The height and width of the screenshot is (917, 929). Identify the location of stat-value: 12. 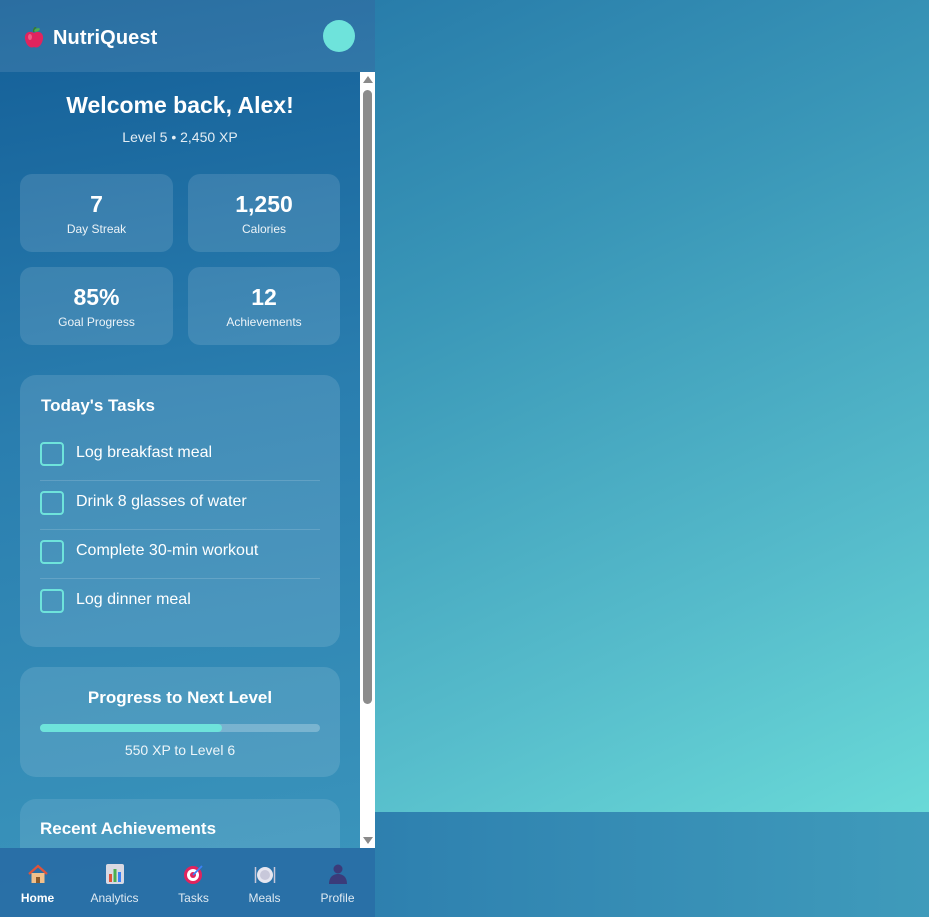
(264, 297).